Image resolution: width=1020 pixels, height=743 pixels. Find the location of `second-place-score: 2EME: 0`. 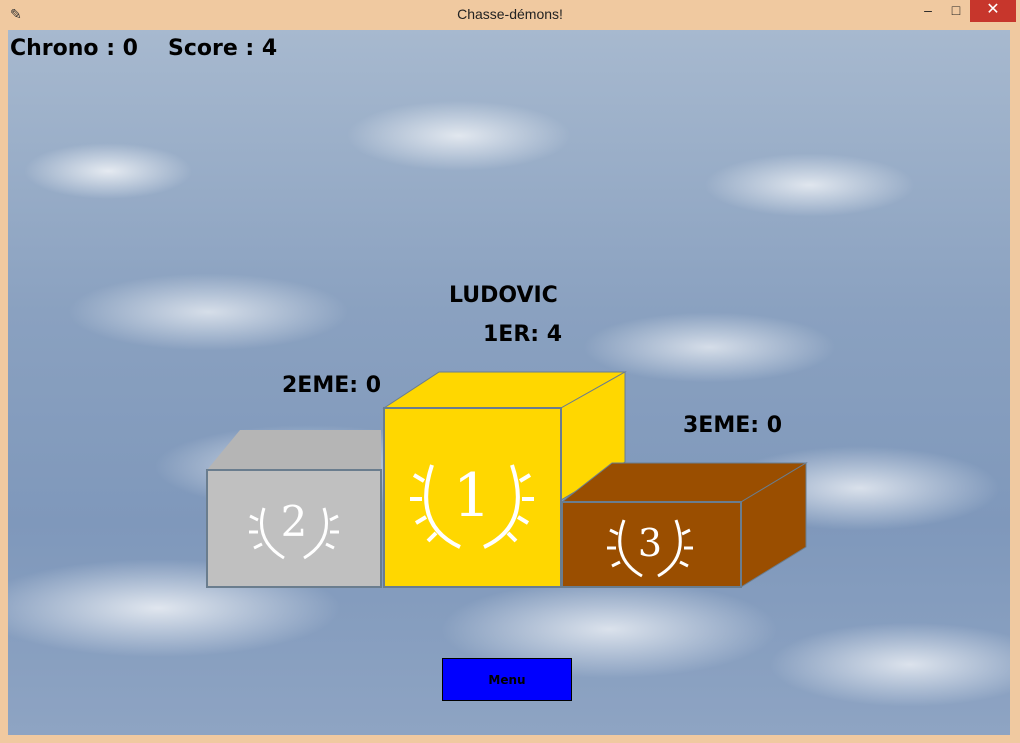

second-place-score: 2EME: 0 is located at coordinates (332, 385).